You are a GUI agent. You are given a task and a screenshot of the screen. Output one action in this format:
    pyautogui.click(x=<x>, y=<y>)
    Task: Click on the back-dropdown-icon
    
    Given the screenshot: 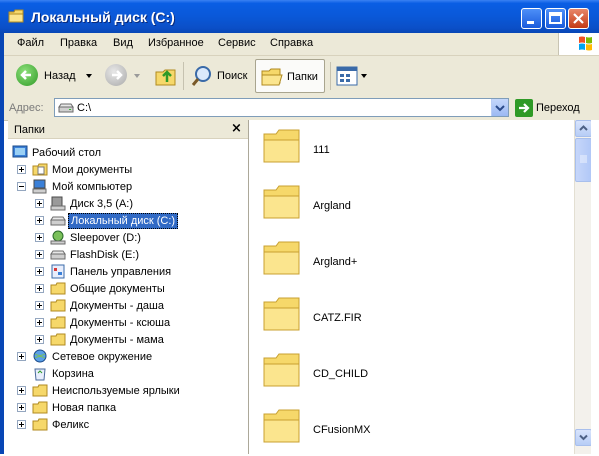 What is the action you would take?
    pyautogui.click(x=89, y=76)
    